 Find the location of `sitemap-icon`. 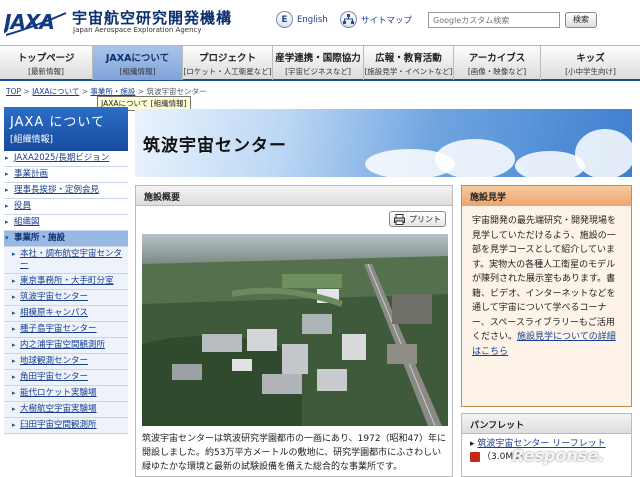

sitemap-icon is located at coordinates (348, 19).